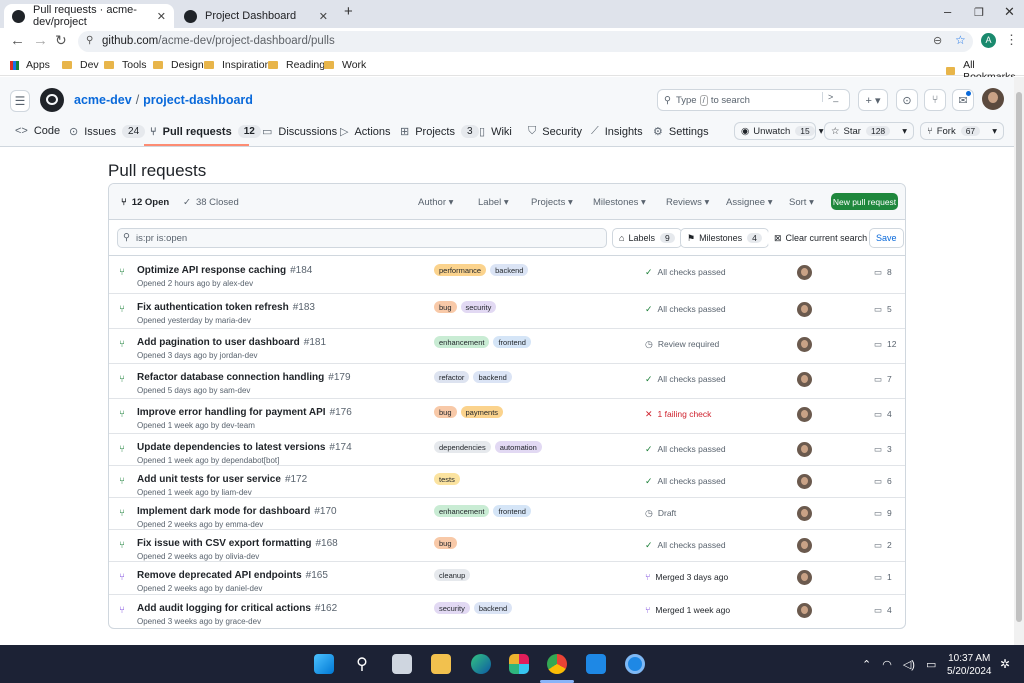  Describe the element at coordinates (452, 608) in the screenshot. I see `pr-label: security` at that location.